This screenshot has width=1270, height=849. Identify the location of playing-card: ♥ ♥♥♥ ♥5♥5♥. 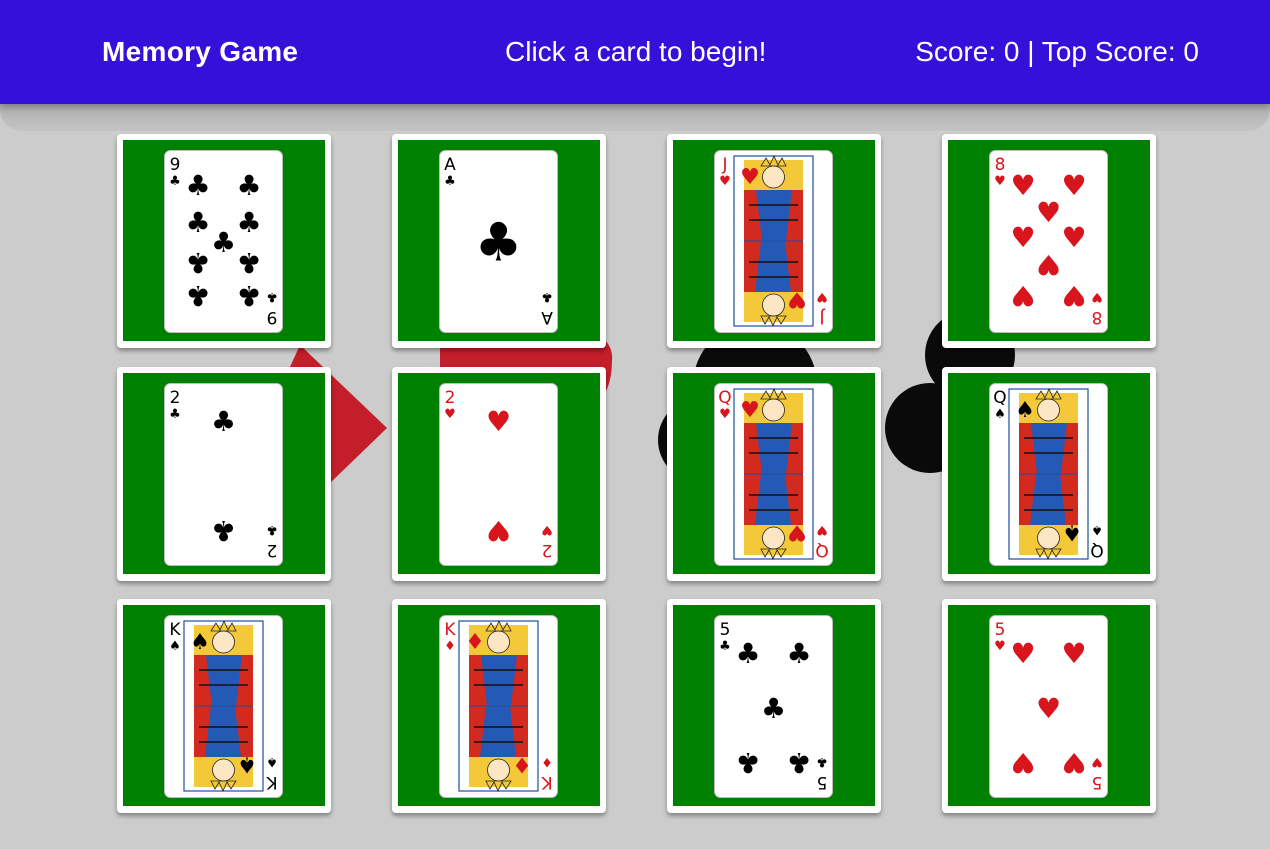
(1048, 706).